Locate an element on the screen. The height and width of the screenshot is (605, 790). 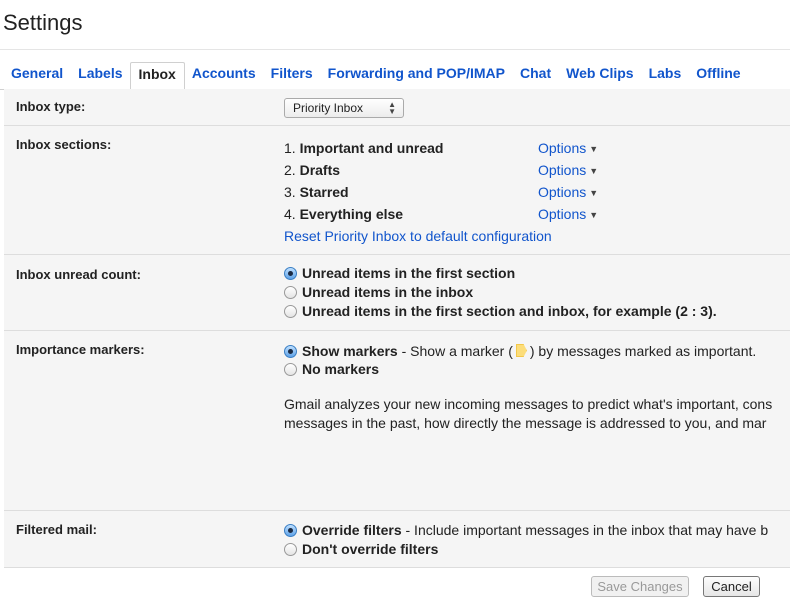
section-number: 2. is located at coordinates (290, 170).